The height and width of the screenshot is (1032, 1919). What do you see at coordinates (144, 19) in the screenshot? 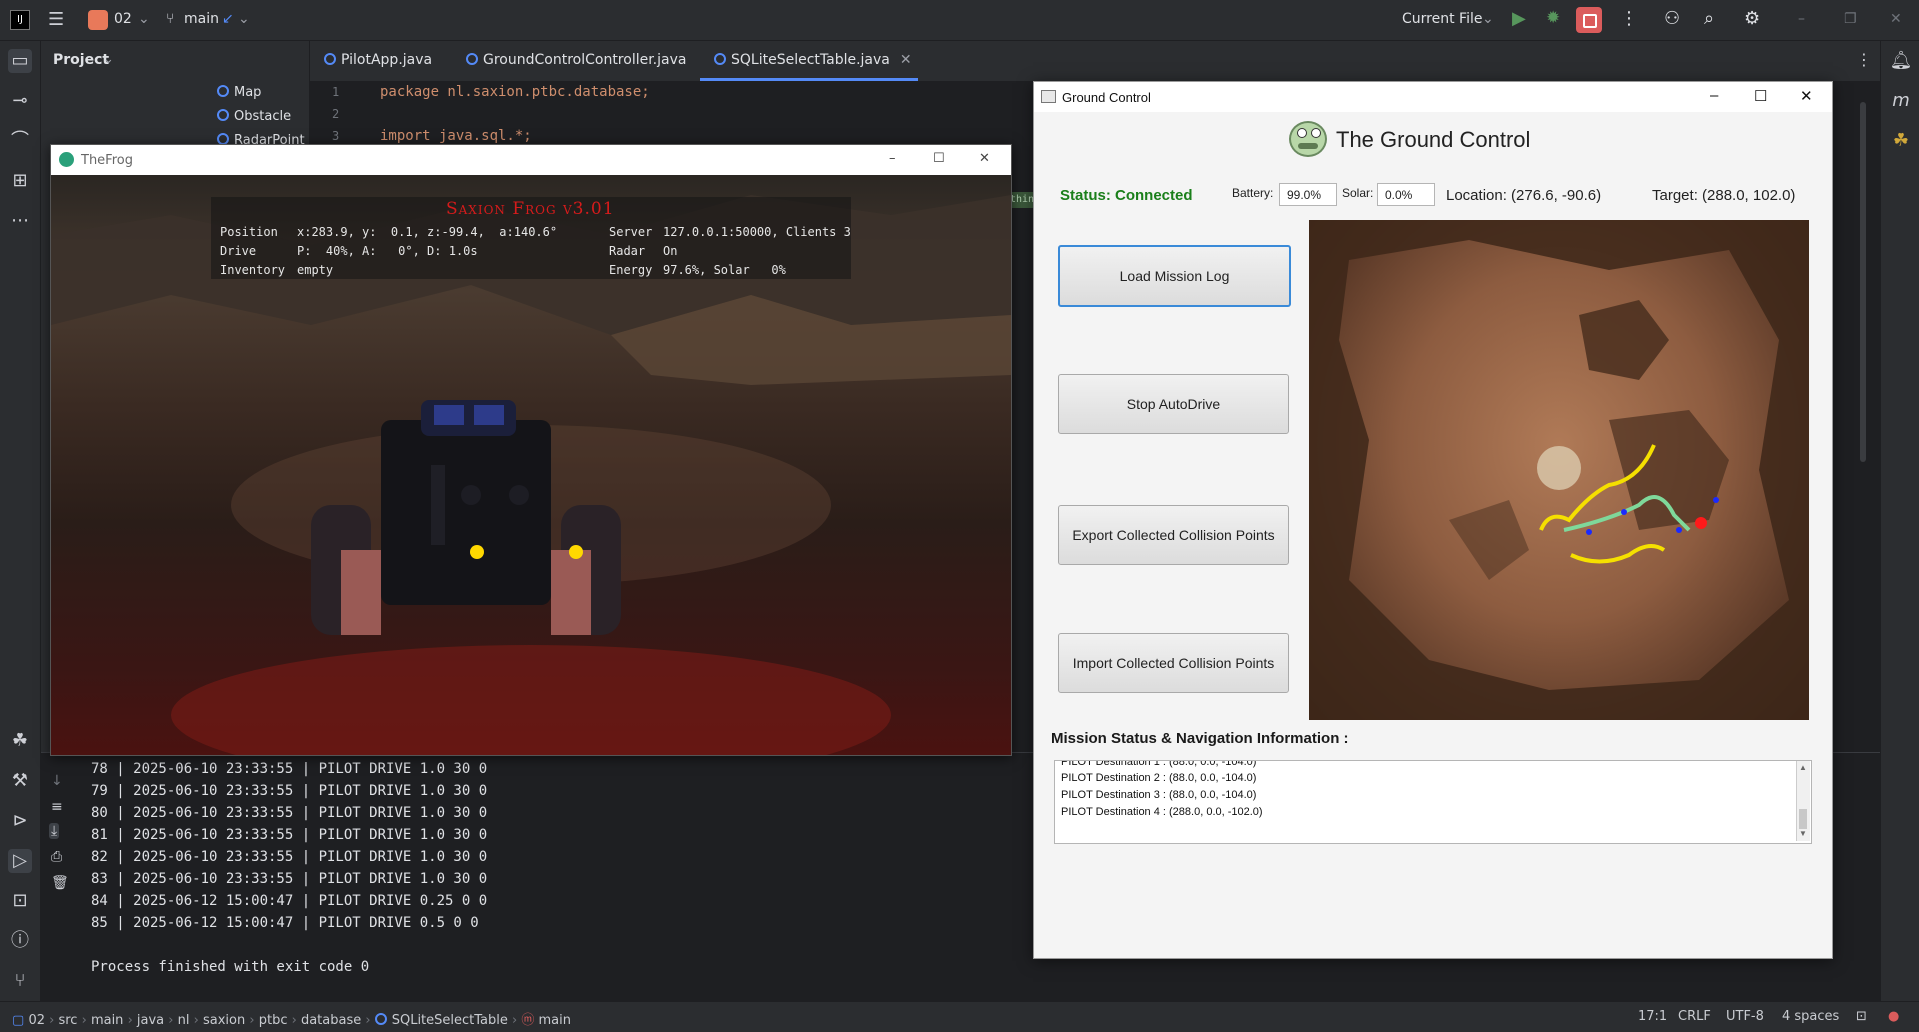
I see `chevron-down-icon: ⌄` at bounding box center [144, 19].